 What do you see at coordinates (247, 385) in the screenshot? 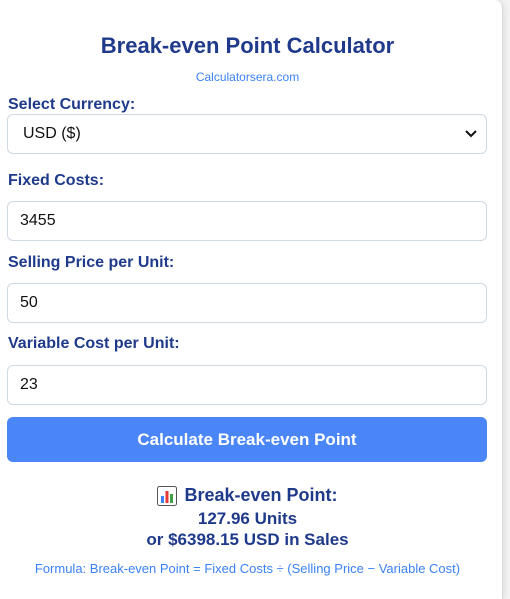
I see `variable-cost-input: 23` at bounding box center [247, 385].